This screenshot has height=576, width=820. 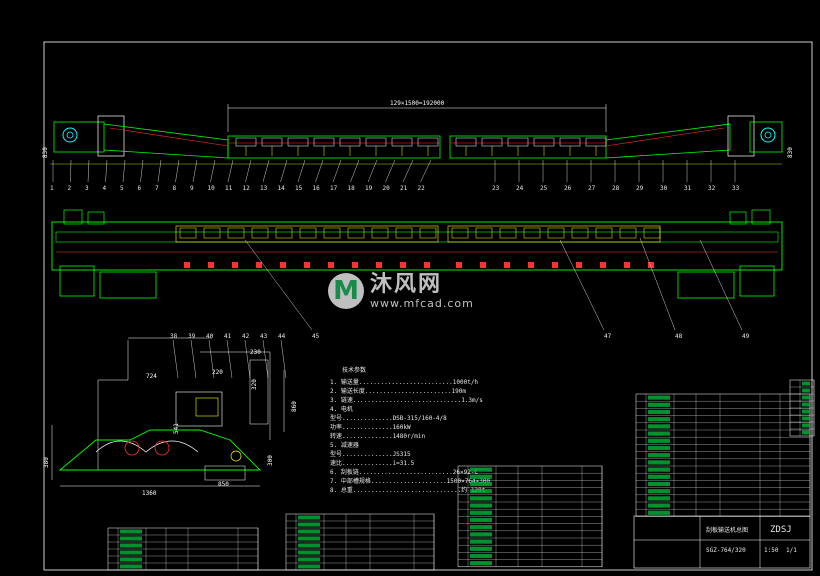 What do you see at coordinates (316, 336) in the screenshot?
I see `plan-callout-label: 45` at bounding box center [316, 336].